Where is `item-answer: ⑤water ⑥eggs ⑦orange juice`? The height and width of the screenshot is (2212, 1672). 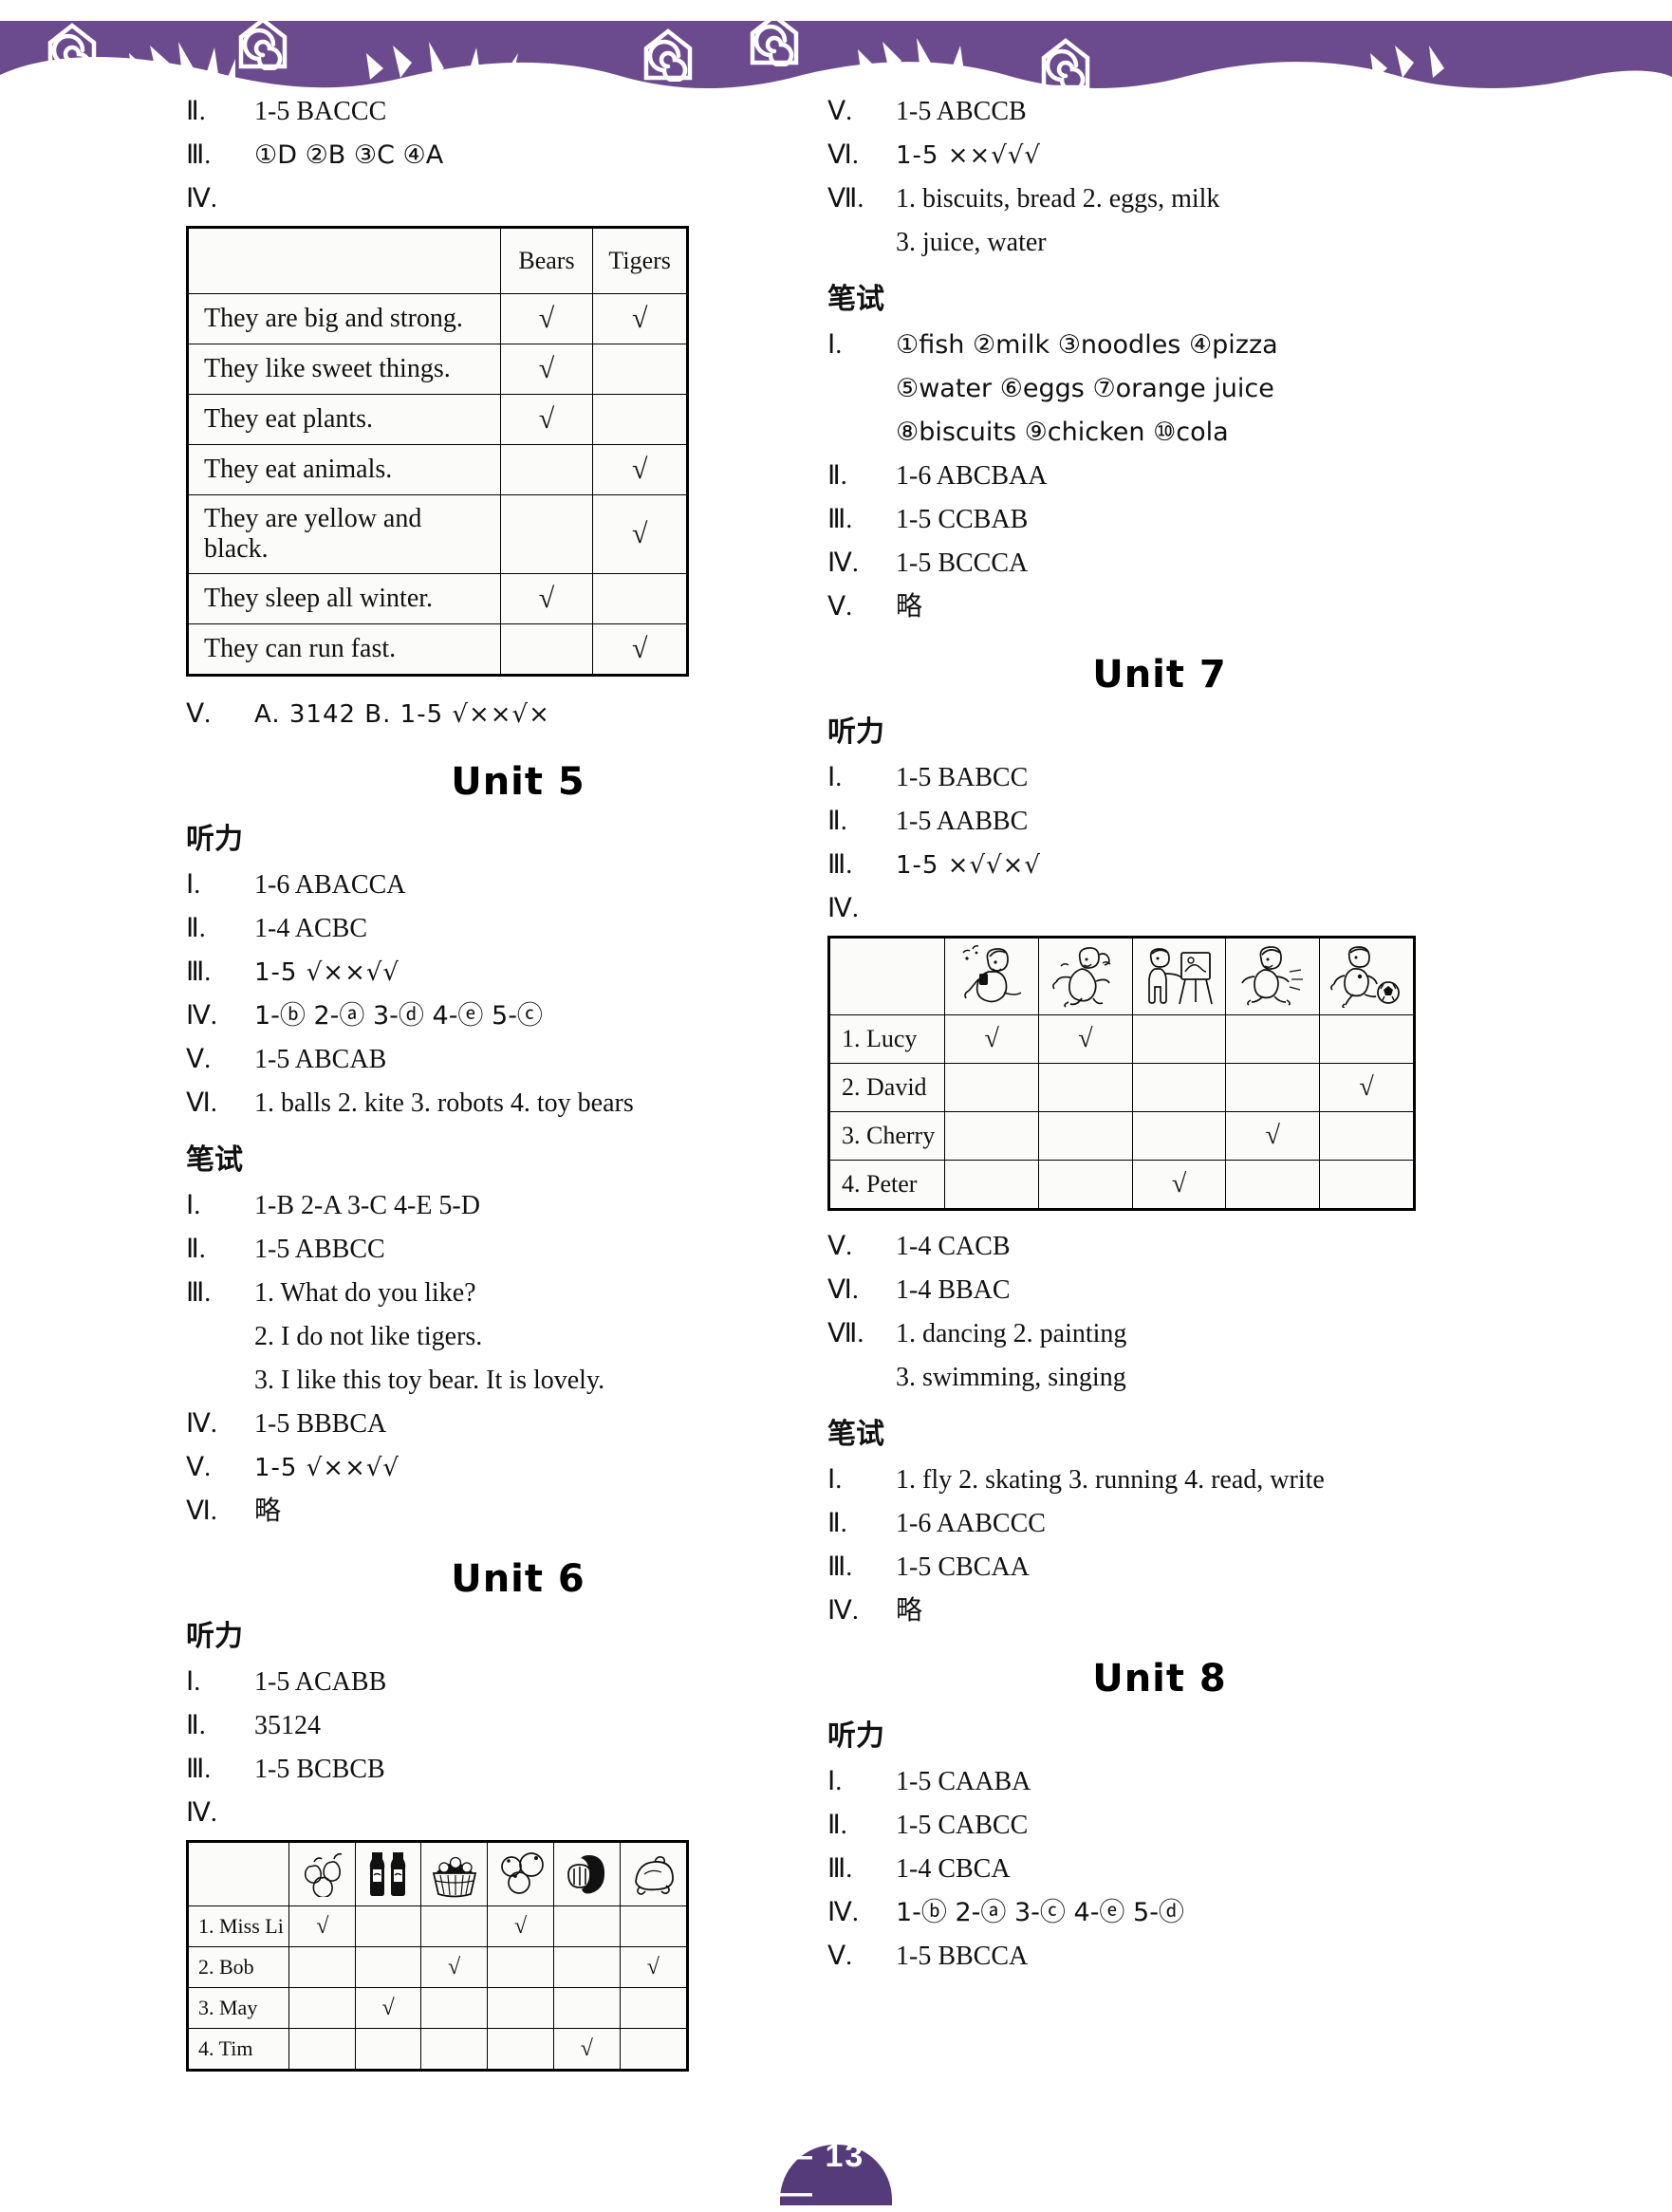 item-answer: ⑤water ⑥eggs ⑦orange juice is located at coordinates (1085, 388).